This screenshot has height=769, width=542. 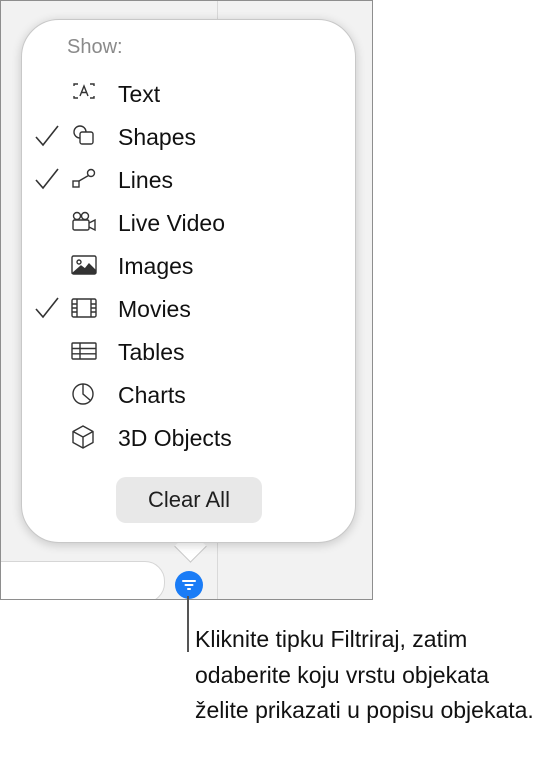 I want to click on camera-icon, so click(x=84, y=222).